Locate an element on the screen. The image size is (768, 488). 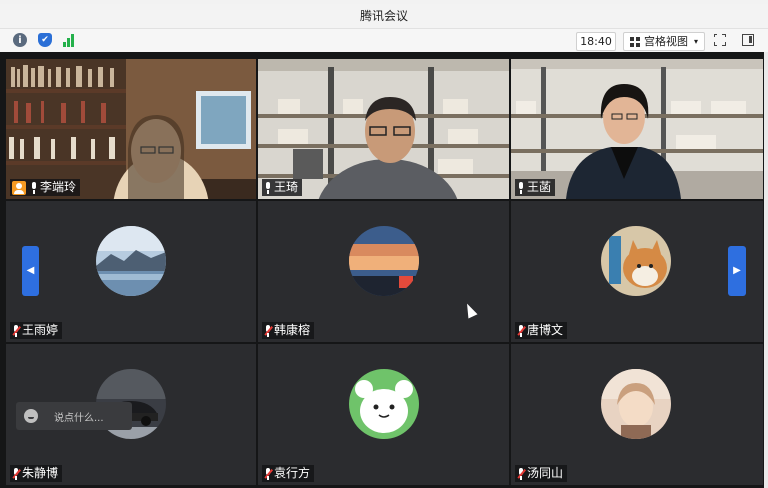
video-tile-3: 王菡 is located at coordinates (637, 129).